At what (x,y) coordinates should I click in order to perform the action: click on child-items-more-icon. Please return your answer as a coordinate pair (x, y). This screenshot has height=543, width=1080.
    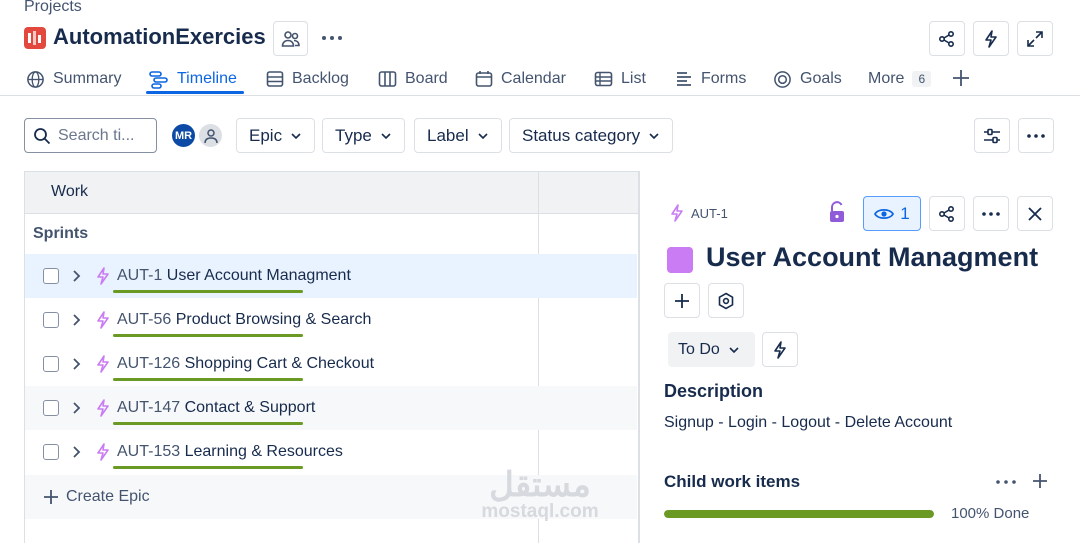
    Looking at the image, I should click on (1006, 482).